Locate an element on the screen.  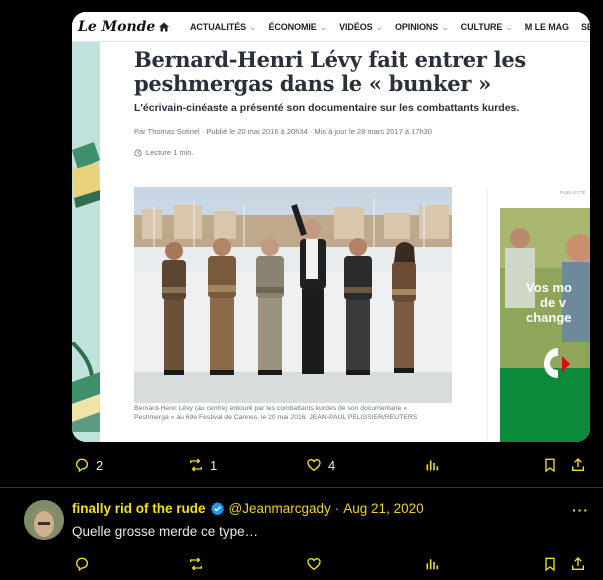
ad-text: Vos mo de v change is located at coordinates (549, 302).